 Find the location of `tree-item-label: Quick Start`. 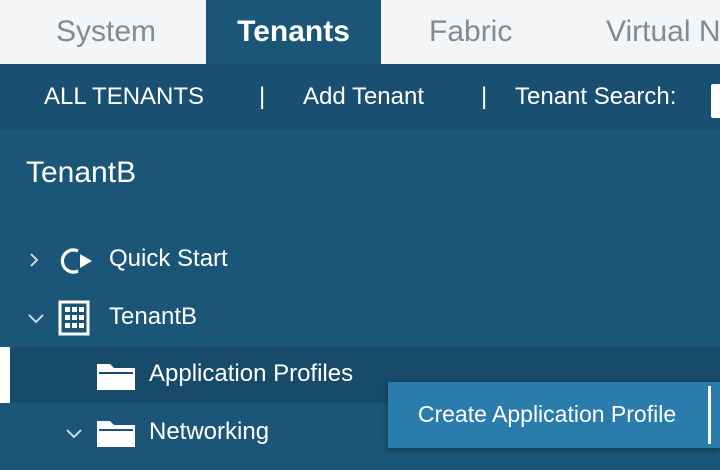

tree-item-label: Quick Start is located at coordinates (168, 258).